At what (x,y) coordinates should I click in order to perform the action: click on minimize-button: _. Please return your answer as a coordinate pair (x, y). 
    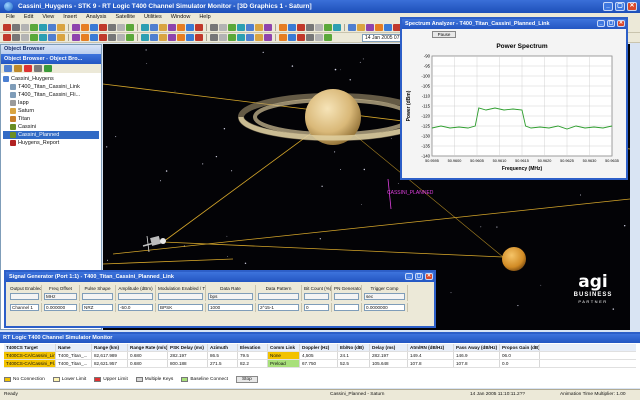
    Looking at the image, I should click on (608, 6).